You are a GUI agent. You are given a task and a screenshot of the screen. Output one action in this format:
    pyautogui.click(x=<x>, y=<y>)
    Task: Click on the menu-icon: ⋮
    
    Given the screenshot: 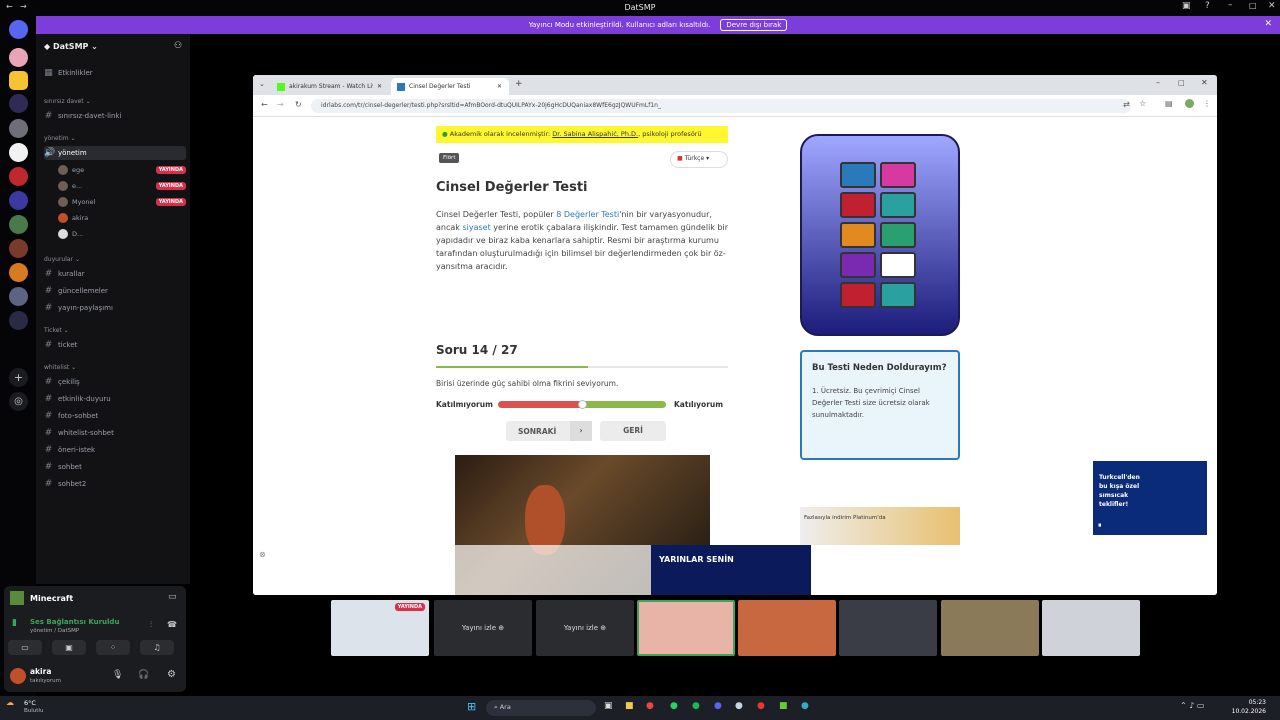 What is the action you would take?
    pyautogui.click(x=1207, y=103)
    